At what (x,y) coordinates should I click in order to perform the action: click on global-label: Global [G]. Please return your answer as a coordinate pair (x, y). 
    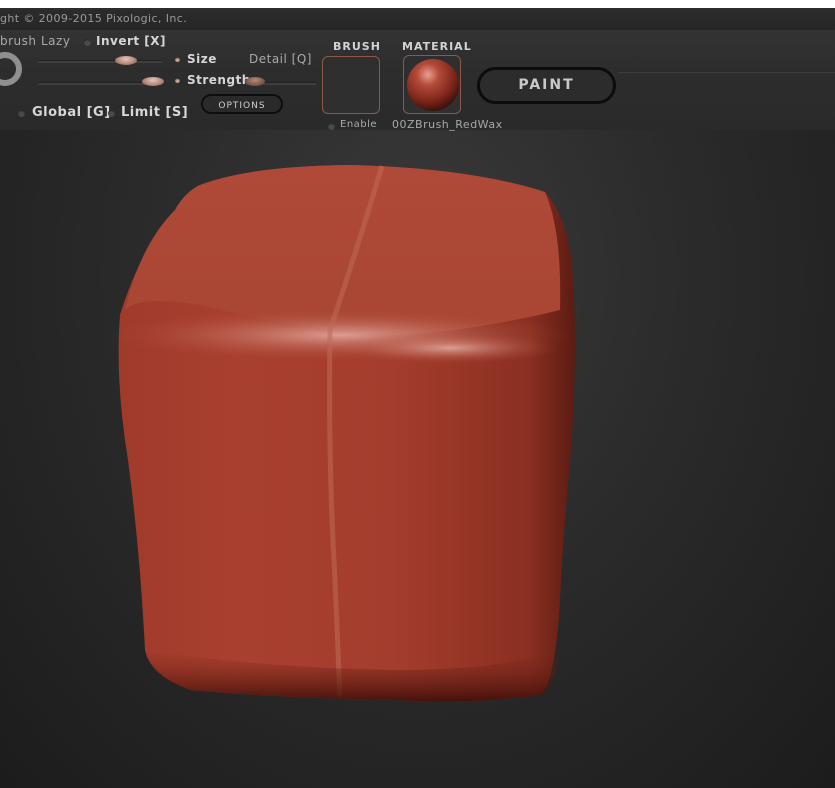
    Looking at the image, I should click on (71, 112).